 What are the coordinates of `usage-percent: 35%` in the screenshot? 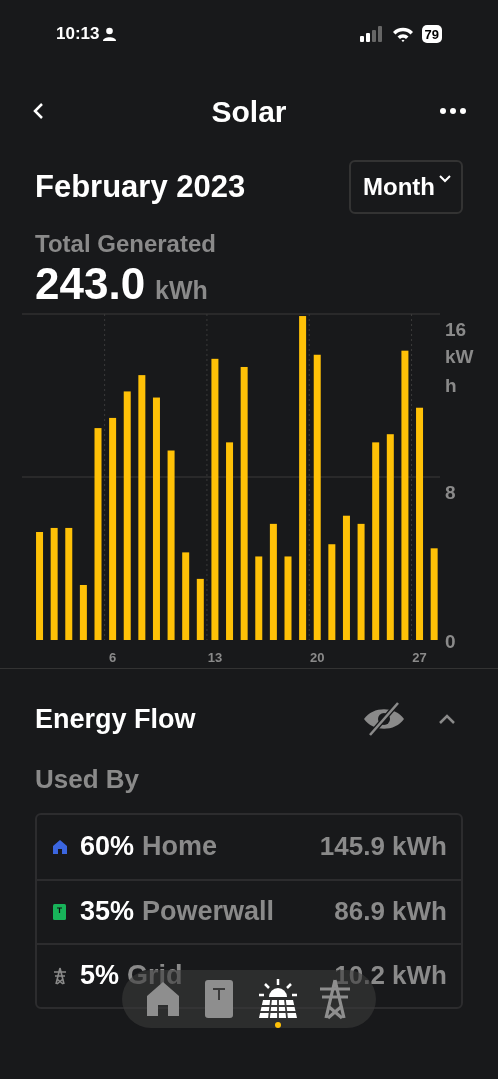 It's located at (107, 912).